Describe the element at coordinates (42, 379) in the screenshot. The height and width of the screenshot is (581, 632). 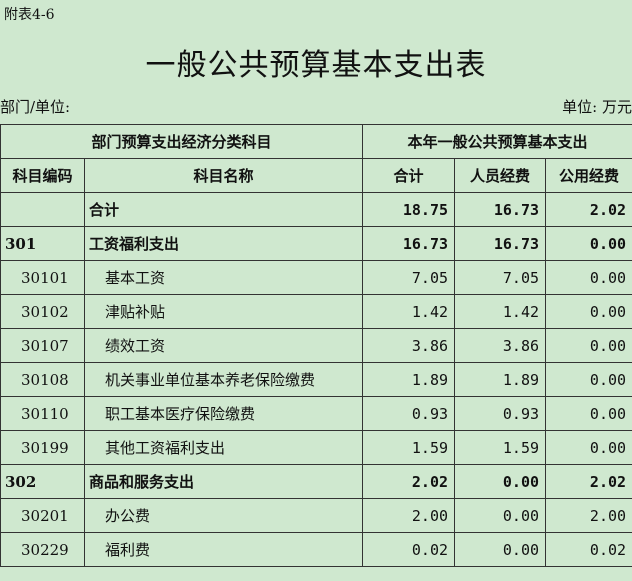
I see `row-code: 30108` at that location.